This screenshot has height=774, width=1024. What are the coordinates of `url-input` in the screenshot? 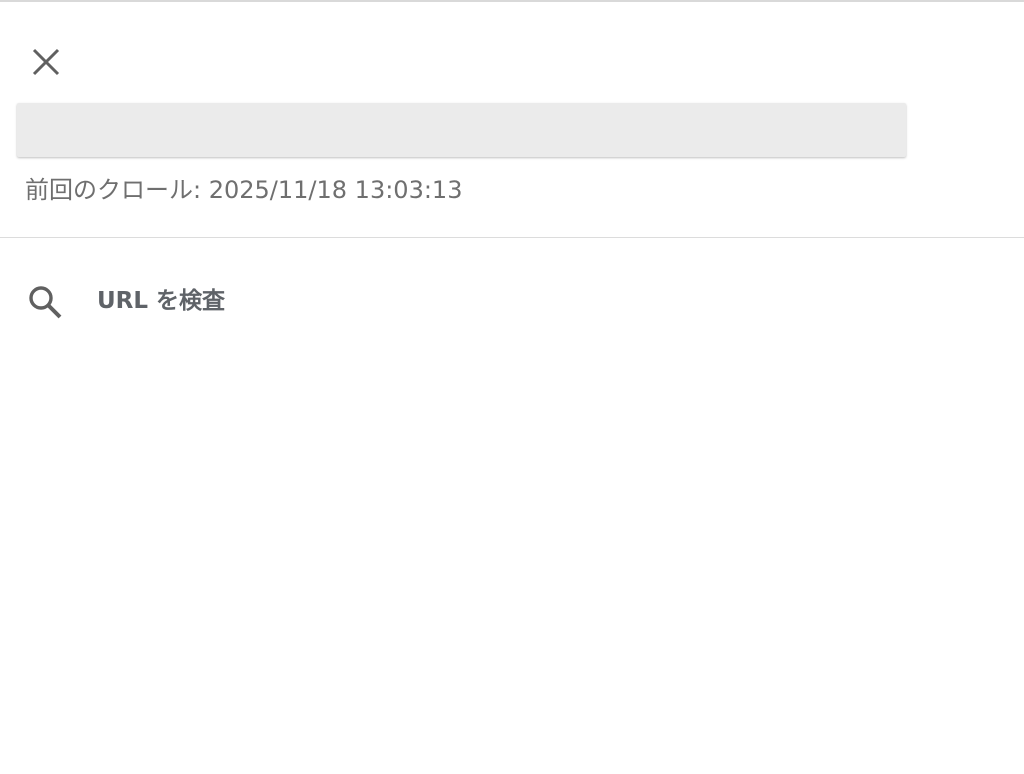 It's located at (461, 130).